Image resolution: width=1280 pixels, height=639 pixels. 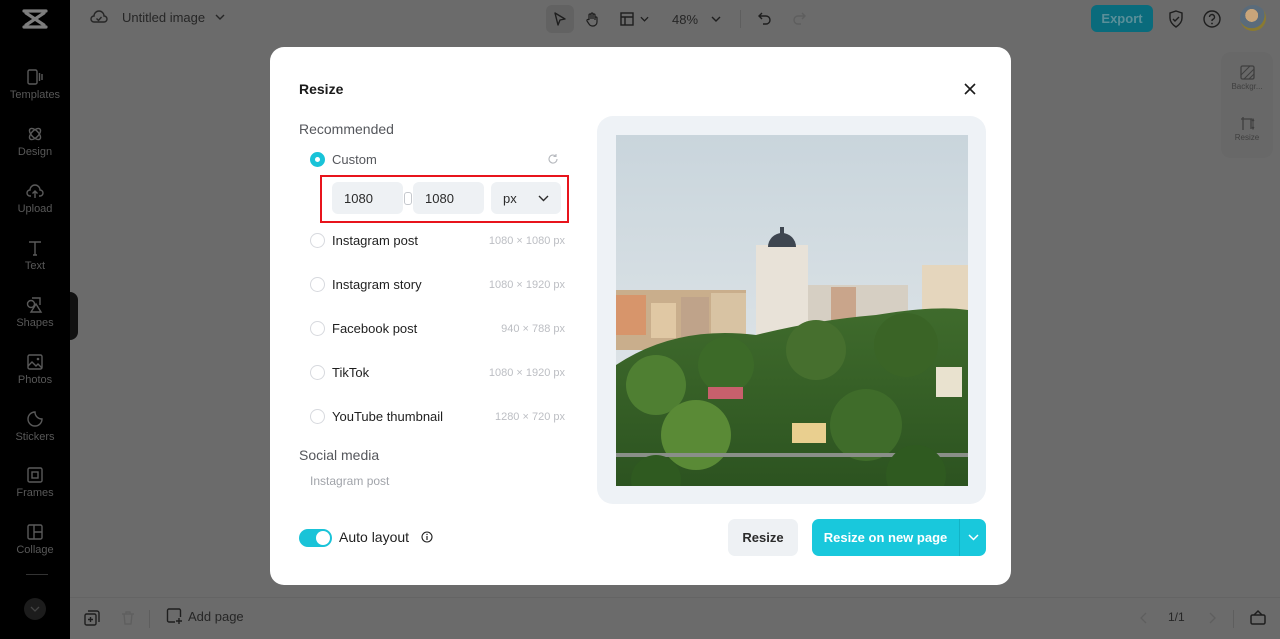 I want to click on sidebar-item-text: Text, so click(x=35, y=255).